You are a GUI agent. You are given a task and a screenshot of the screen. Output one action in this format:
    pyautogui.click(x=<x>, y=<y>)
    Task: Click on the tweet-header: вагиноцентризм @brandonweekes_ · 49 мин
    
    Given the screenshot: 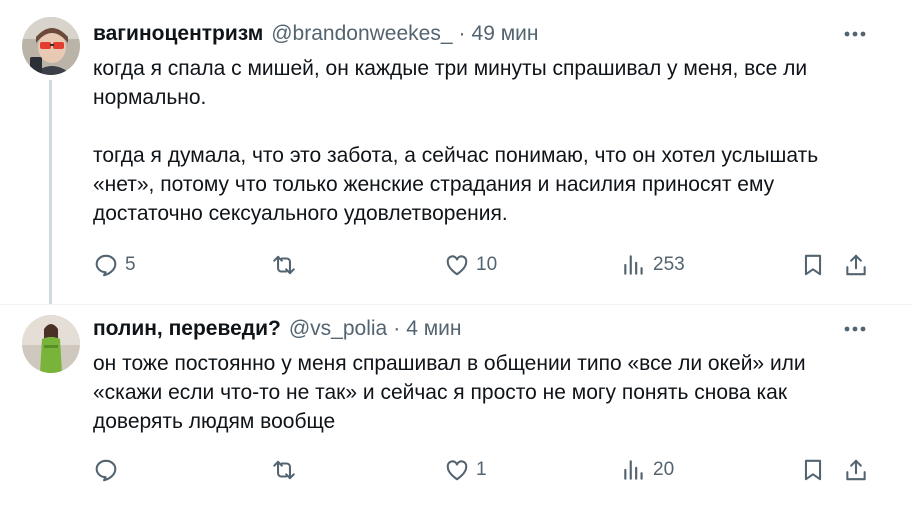 What is the action you would take?
    pyautogui.click(x=482, y=34)
    